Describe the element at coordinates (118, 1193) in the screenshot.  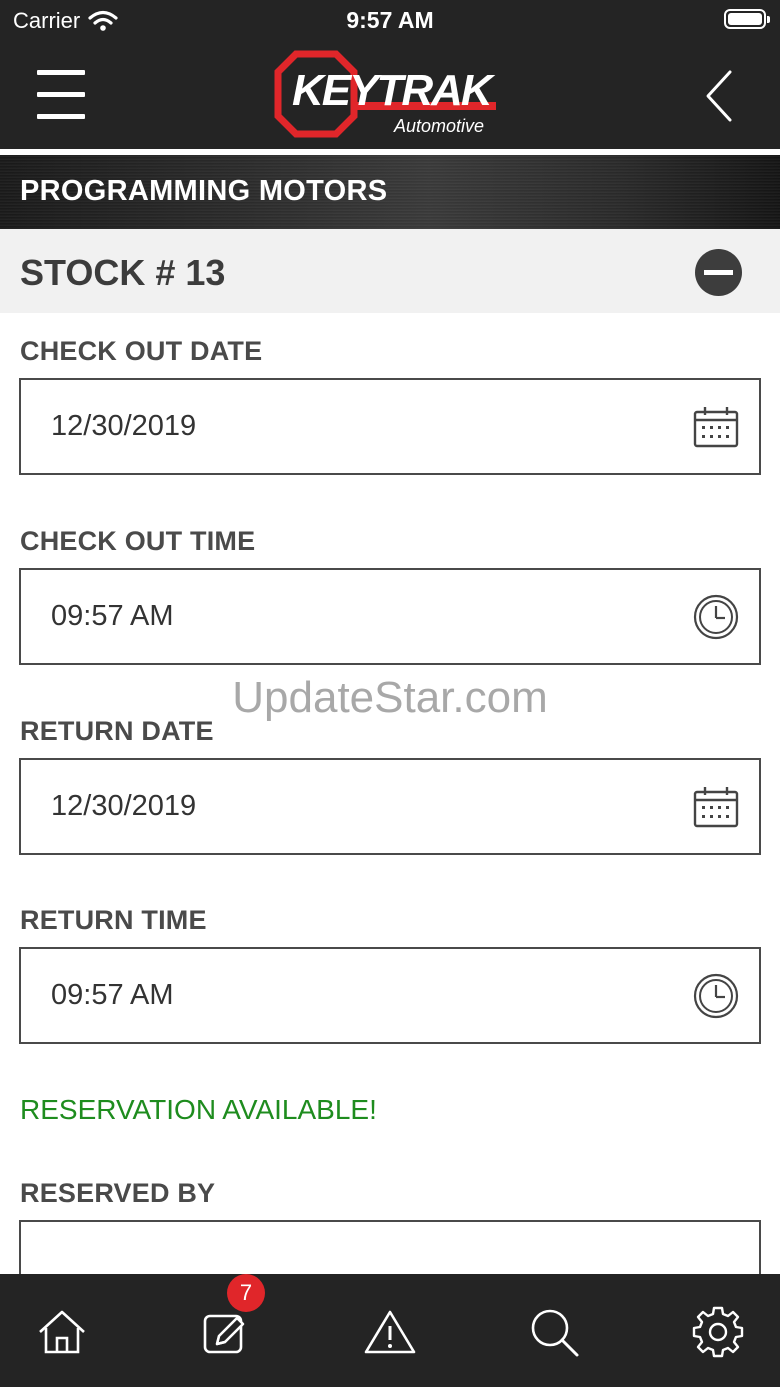
I see `reserved-by-label: RESERVED BY` at that location.